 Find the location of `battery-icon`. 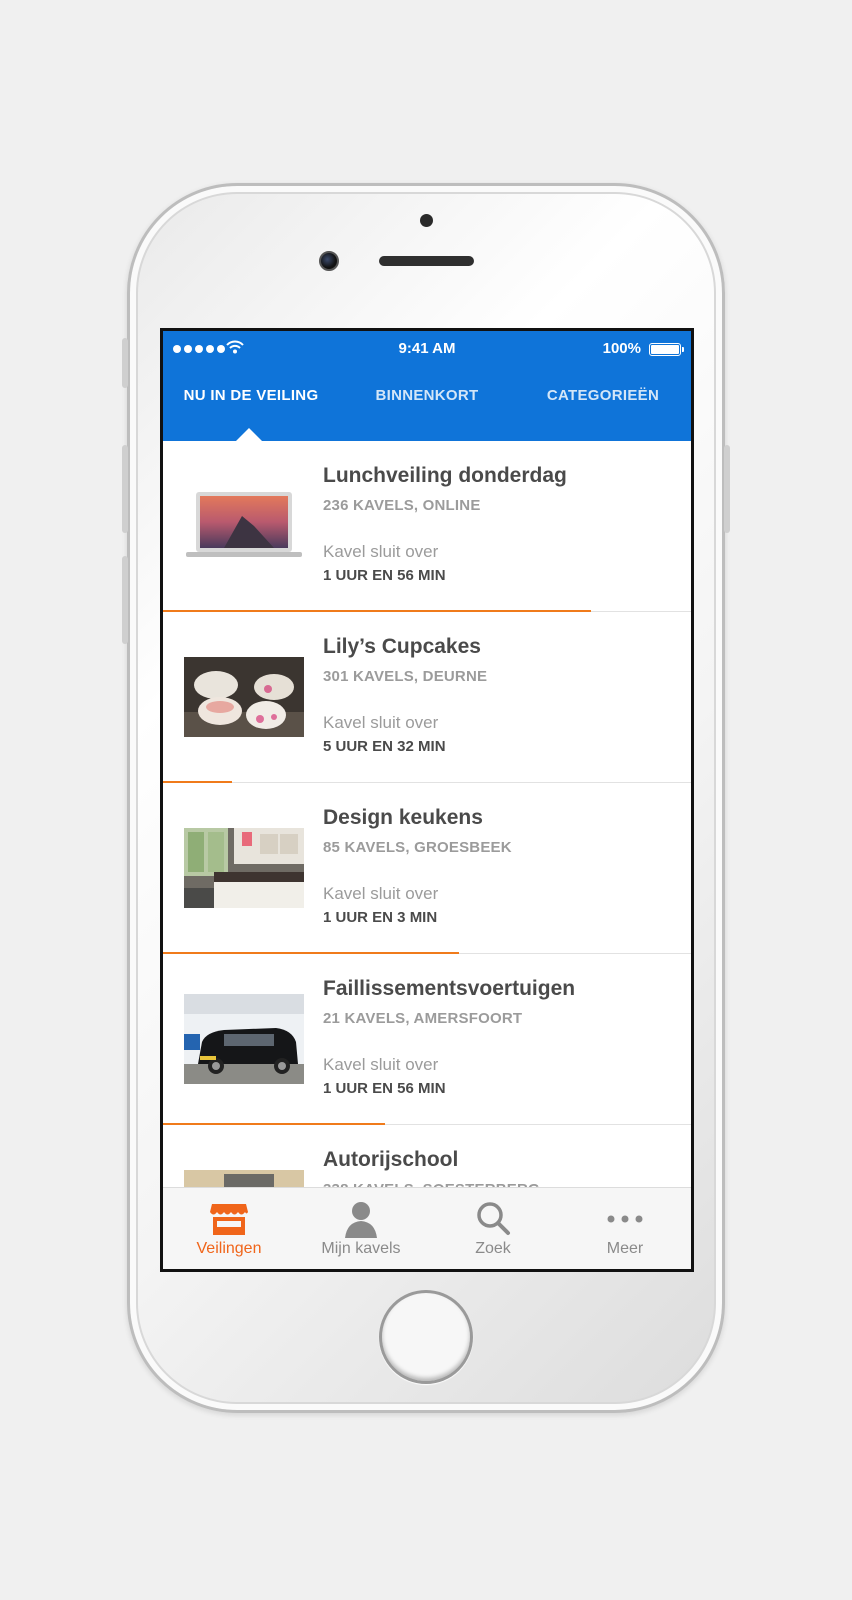

battery-icon is located at coordinates (666, 349).